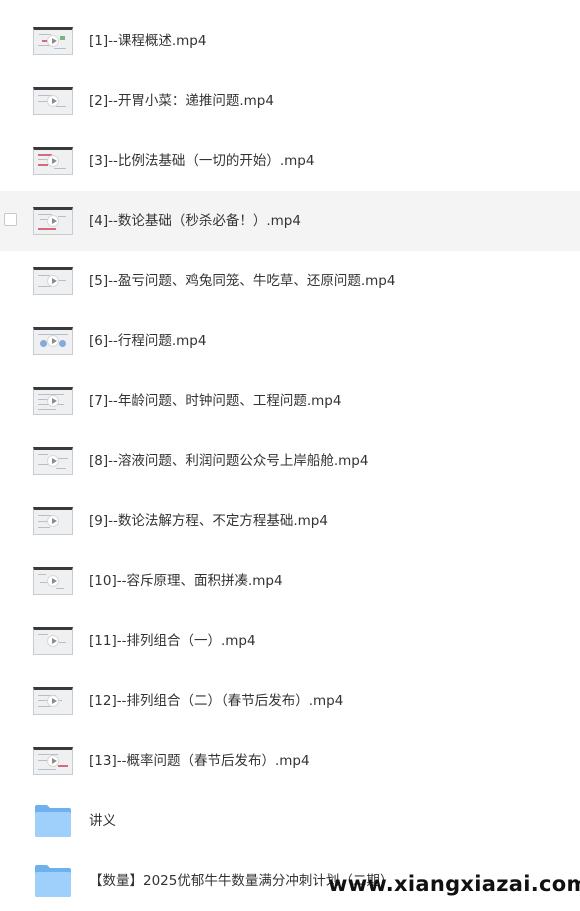 The image size is (580, 911). What do you see at coordinates (290, 341) in the screenshot?
I see `file-row: [6]--行程问题.mp4` at bounding box center [290, 341].